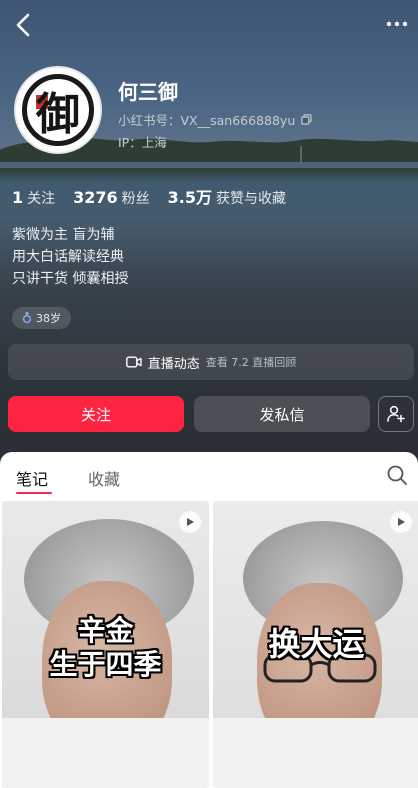 The height and width of the screenshot is (788, 418). I want to click on follow-button: 关注, so click(96, 414).